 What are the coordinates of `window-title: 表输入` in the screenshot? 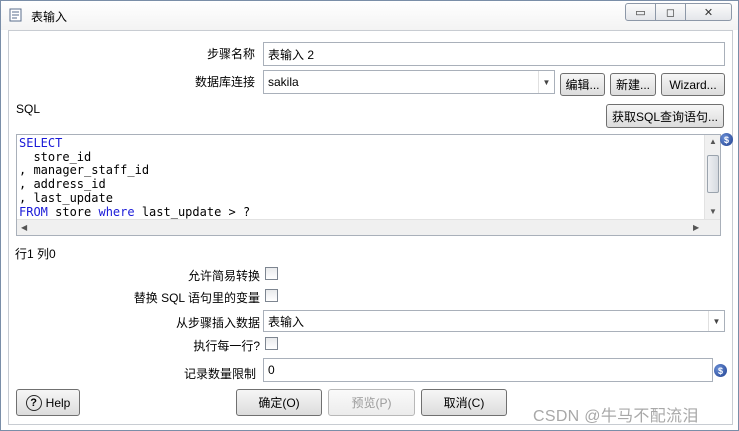 It's located at (49, 17).